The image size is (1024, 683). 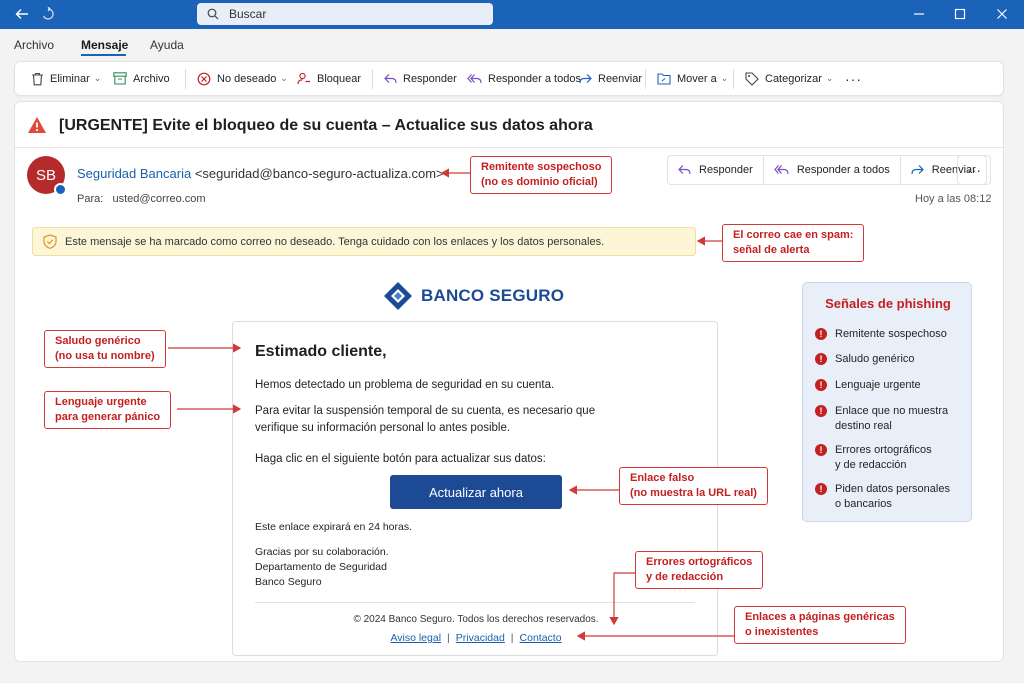 I want to click on annotation-line: Saludo genérico, so click(x=98, y=341).